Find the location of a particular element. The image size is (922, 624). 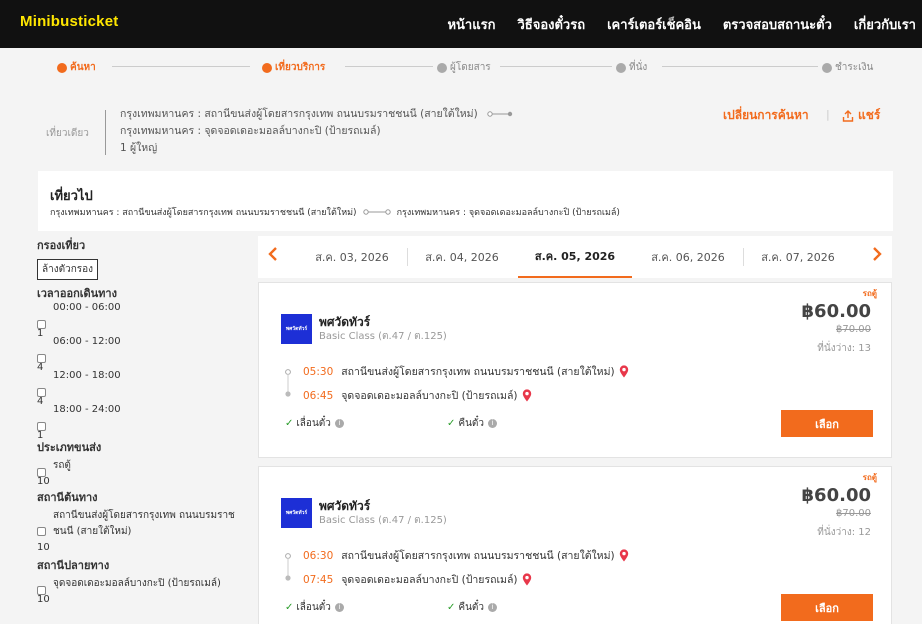

arrival-time: 06:45 is located at coordinates (318, 395).